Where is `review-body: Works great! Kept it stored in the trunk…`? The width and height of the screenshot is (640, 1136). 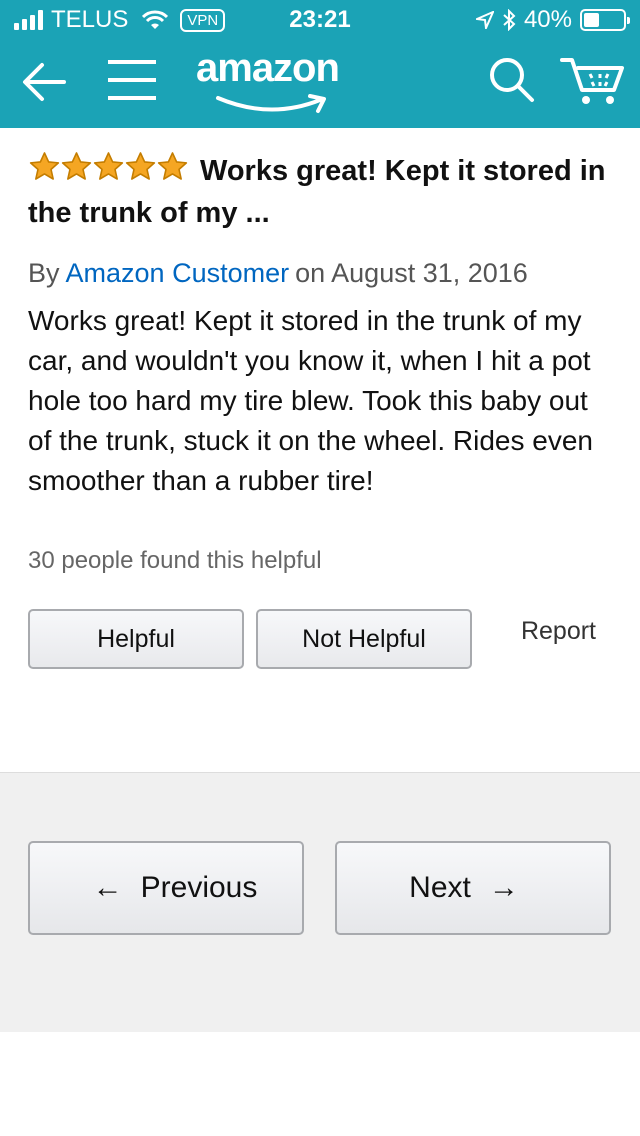
review-body: Works great! Kept it stored in the trunk… is located at coordinates (310, 400).